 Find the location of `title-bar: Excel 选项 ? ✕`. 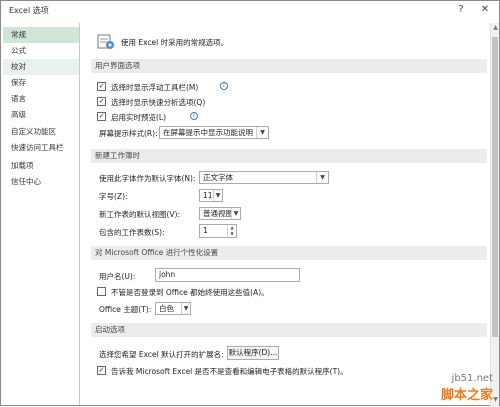

title-bar: Excel 选项 ? ✕ is located at coordinates (250, 10).